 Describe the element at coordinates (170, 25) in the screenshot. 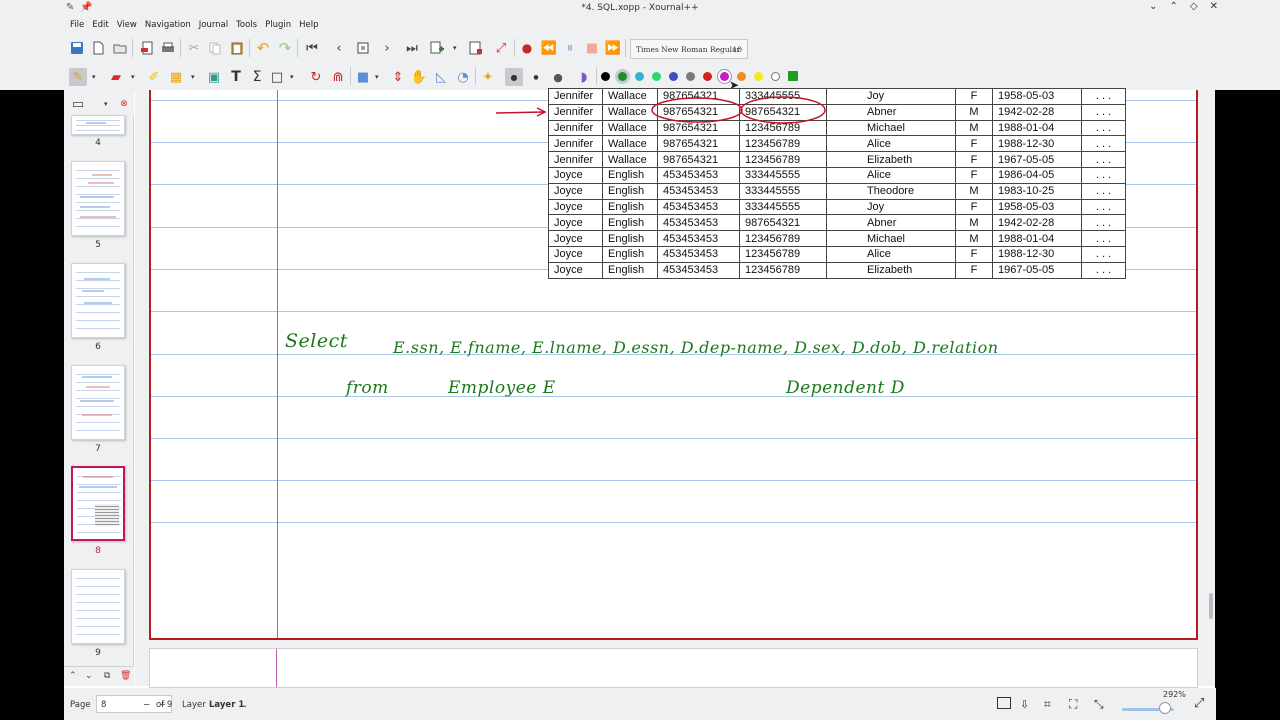

I see `menu-navigation: Navigation` at that location.